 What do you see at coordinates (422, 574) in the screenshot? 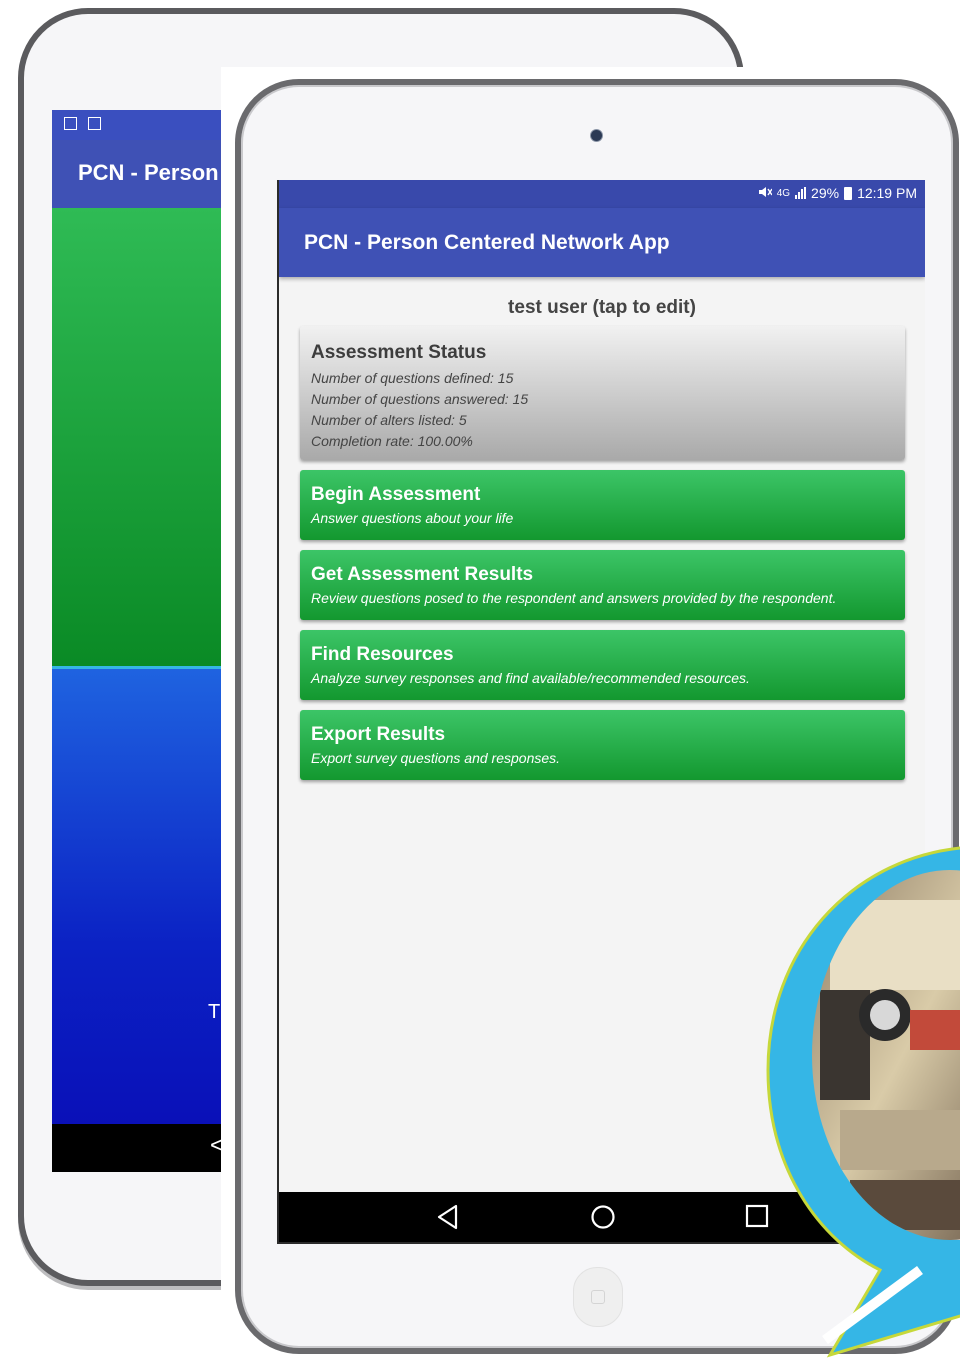
I see `get-results-title: Get Assessment Results` at bounding box center [422, 574].